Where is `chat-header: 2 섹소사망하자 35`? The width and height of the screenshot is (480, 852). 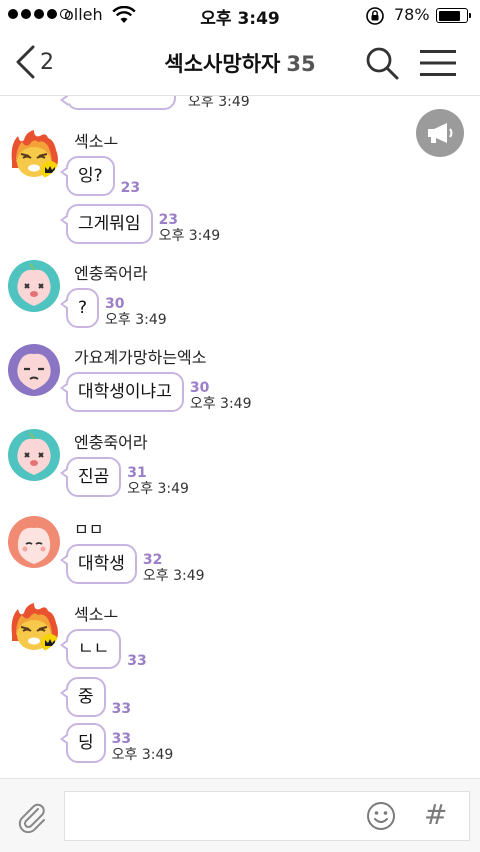 chat-header: 2 섹소사망하자 35 is located at coordinates (240, 63).